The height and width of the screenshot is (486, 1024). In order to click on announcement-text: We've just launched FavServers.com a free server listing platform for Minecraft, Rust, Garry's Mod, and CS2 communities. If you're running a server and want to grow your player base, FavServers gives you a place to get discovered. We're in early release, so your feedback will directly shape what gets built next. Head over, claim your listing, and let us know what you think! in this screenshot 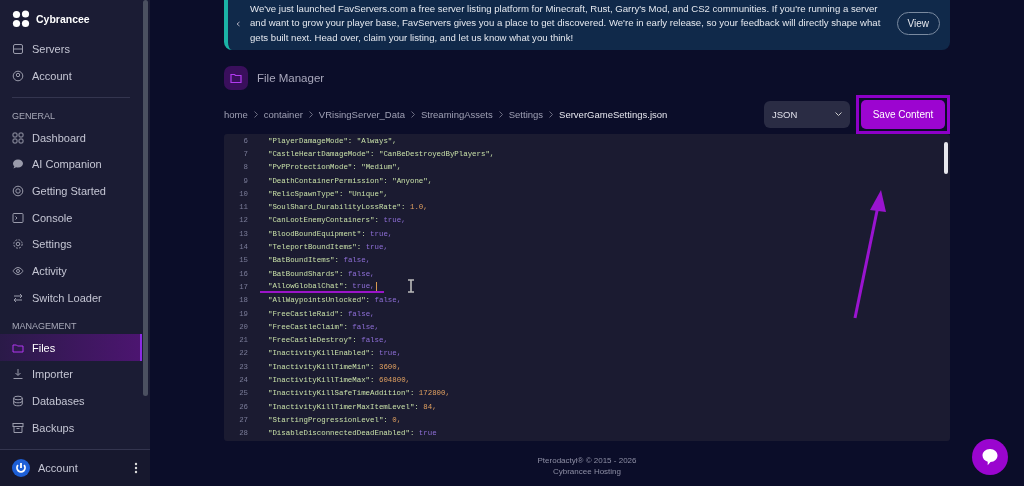, I will do `click(566, 23)`.